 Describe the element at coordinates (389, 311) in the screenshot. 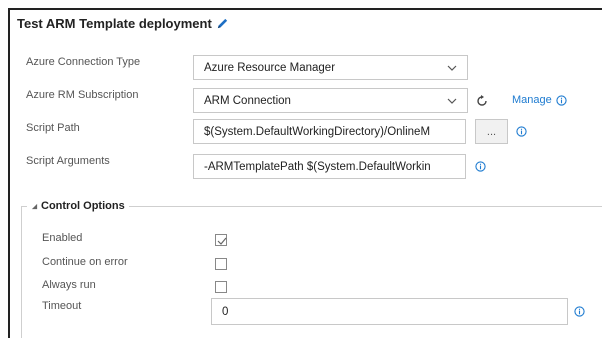

I see `timeout-input: 0` at that location.